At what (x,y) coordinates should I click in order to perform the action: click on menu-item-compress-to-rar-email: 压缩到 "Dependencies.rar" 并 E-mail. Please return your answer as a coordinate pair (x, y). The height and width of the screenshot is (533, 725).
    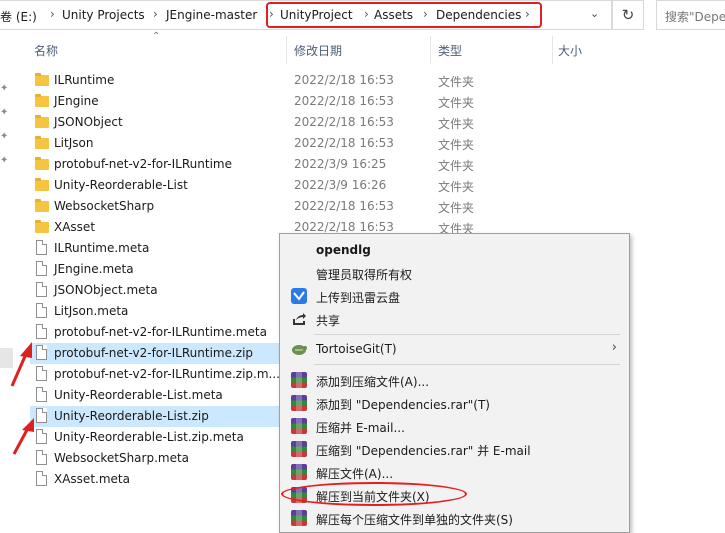
    Looking at the image, I should click on (454, 449).